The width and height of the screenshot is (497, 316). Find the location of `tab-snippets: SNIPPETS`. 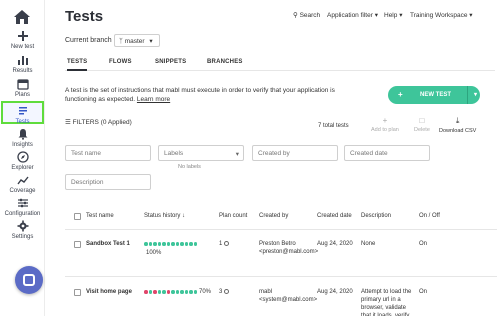

tab-snippets: SNIPPETS is located at coordinates (170, 62).